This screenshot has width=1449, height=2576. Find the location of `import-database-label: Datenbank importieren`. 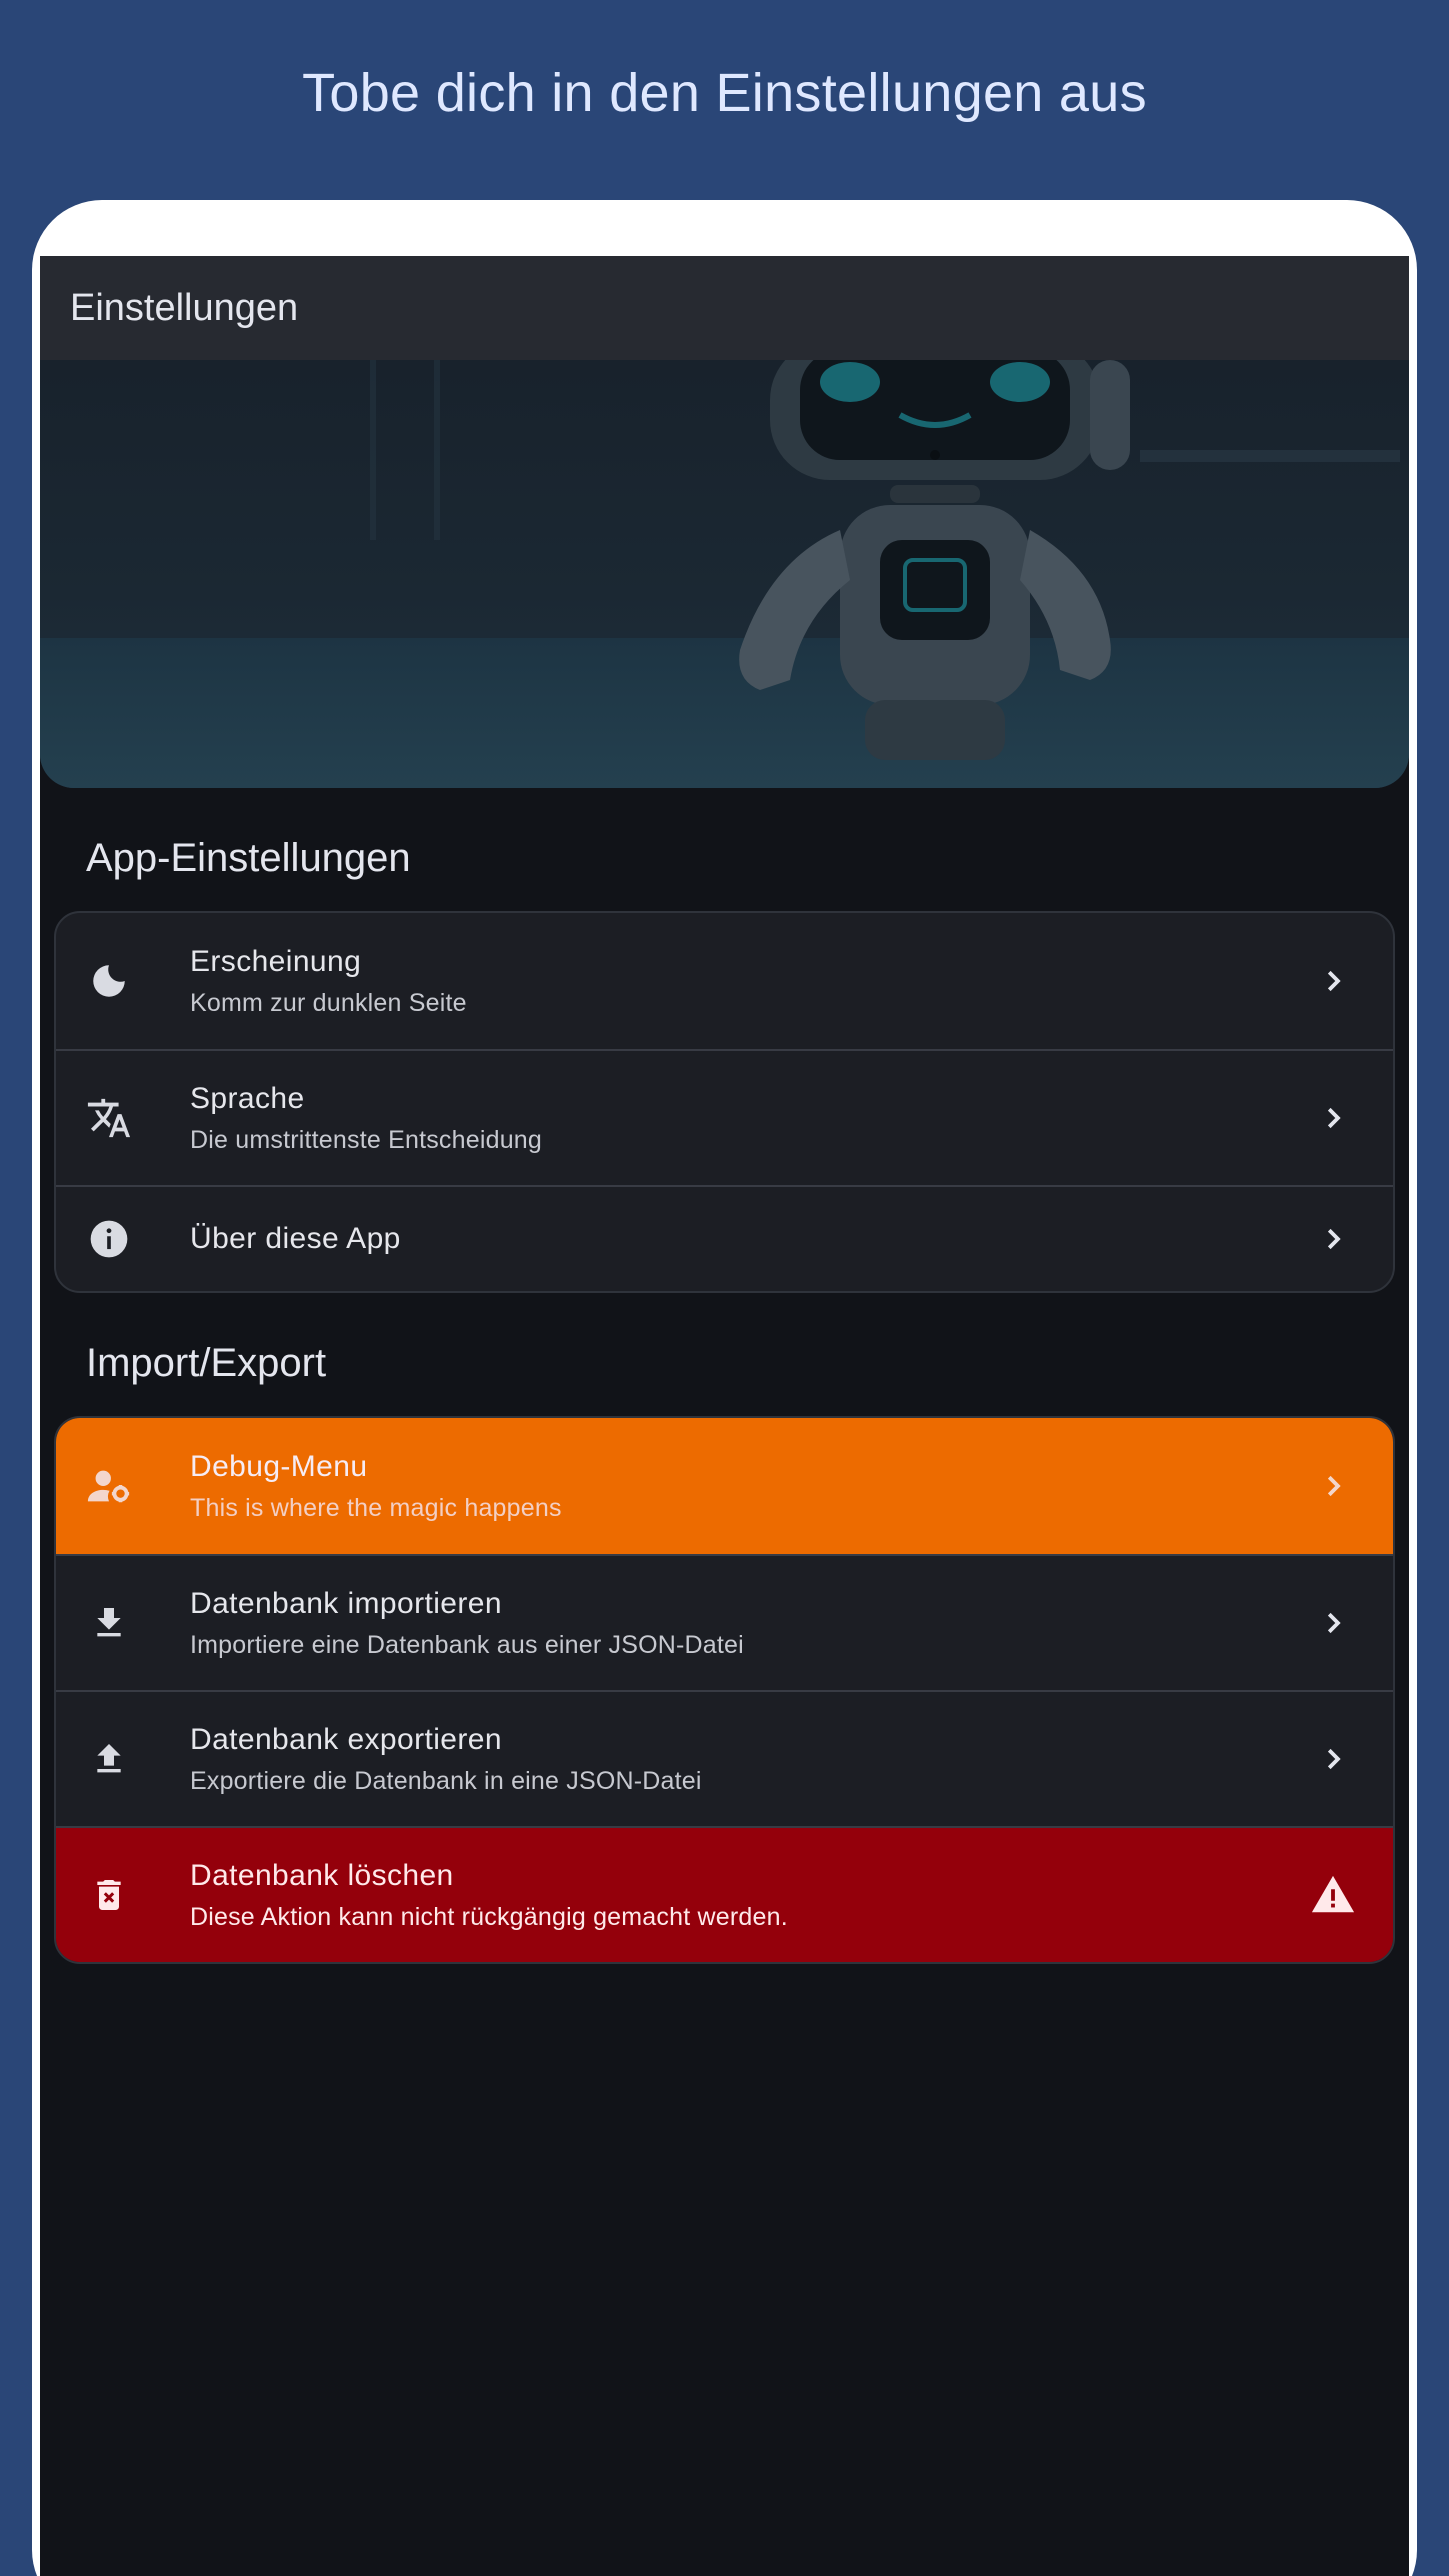

import-database-label: Datenbank importieren is located at coordinates (346, 1603).